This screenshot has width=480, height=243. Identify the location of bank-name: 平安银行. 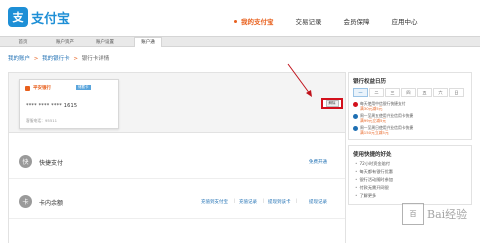
(42, 88).